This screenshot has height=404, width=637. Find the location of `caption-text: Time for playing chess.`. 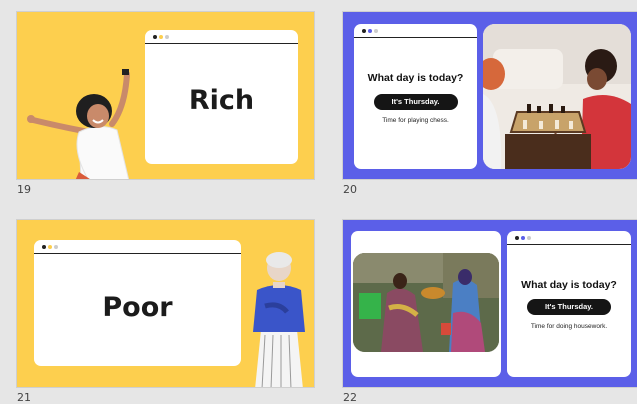

caption-text: Time for playing chess. is located at coordinates (415, 120).